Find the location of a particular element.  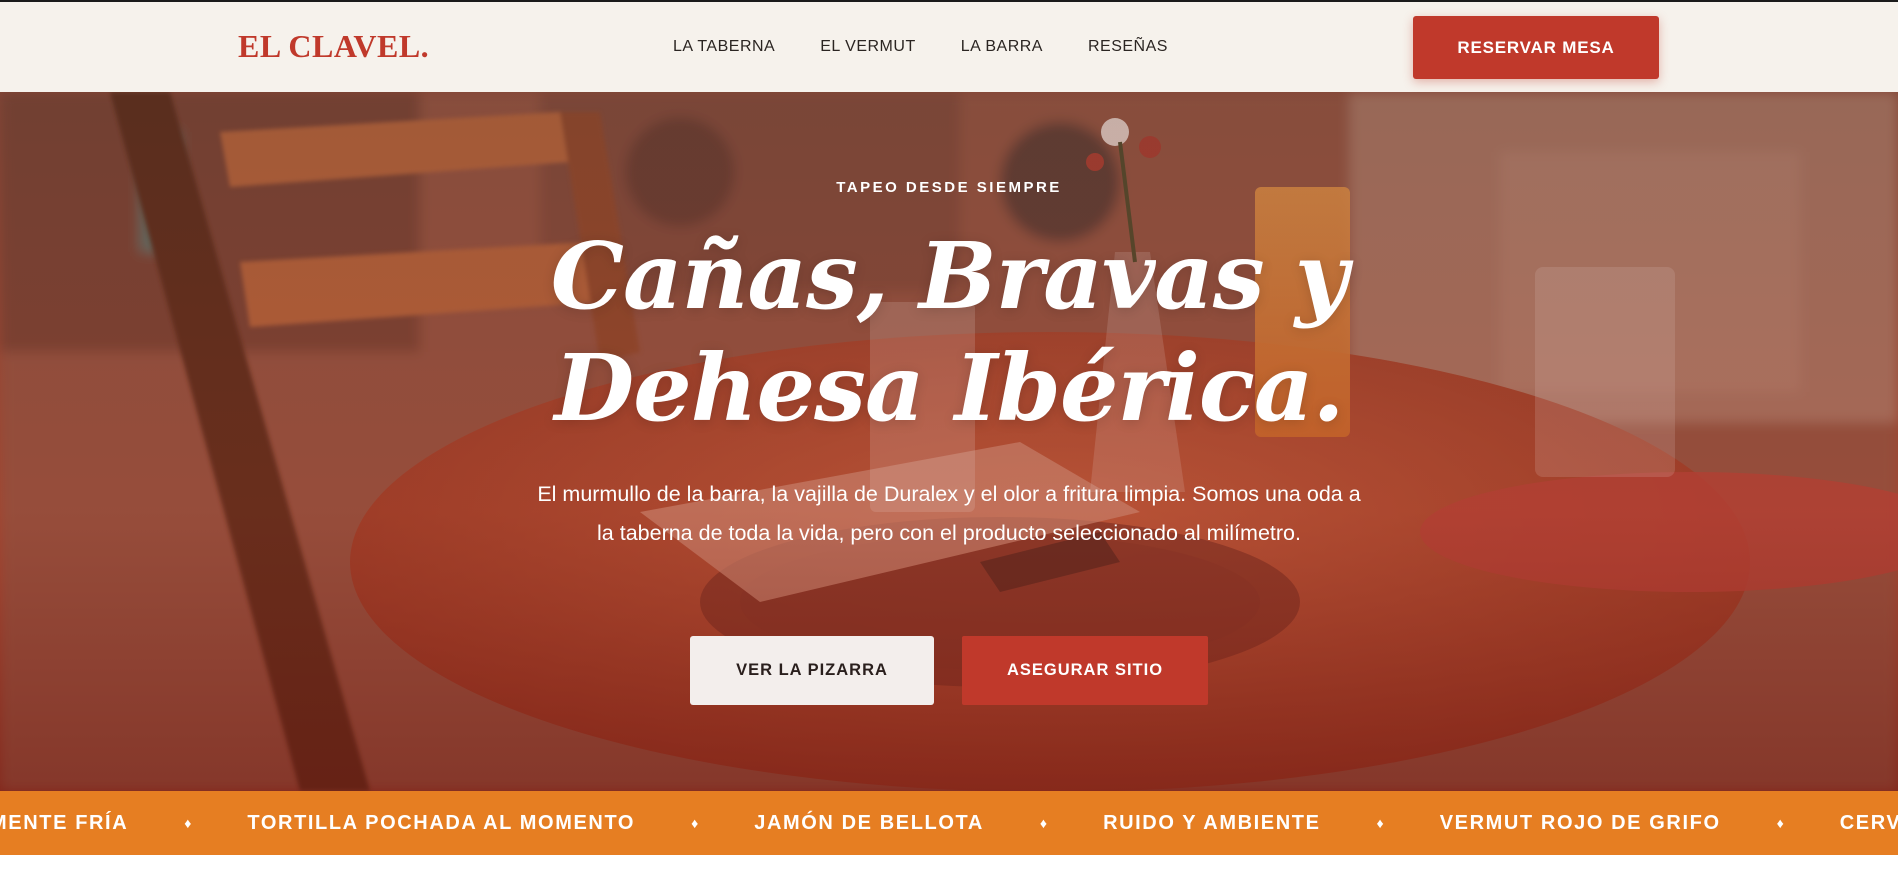

hero-eyebrow: TAPEO DESDE SIEMPRE is located at coordinates (949, 187).